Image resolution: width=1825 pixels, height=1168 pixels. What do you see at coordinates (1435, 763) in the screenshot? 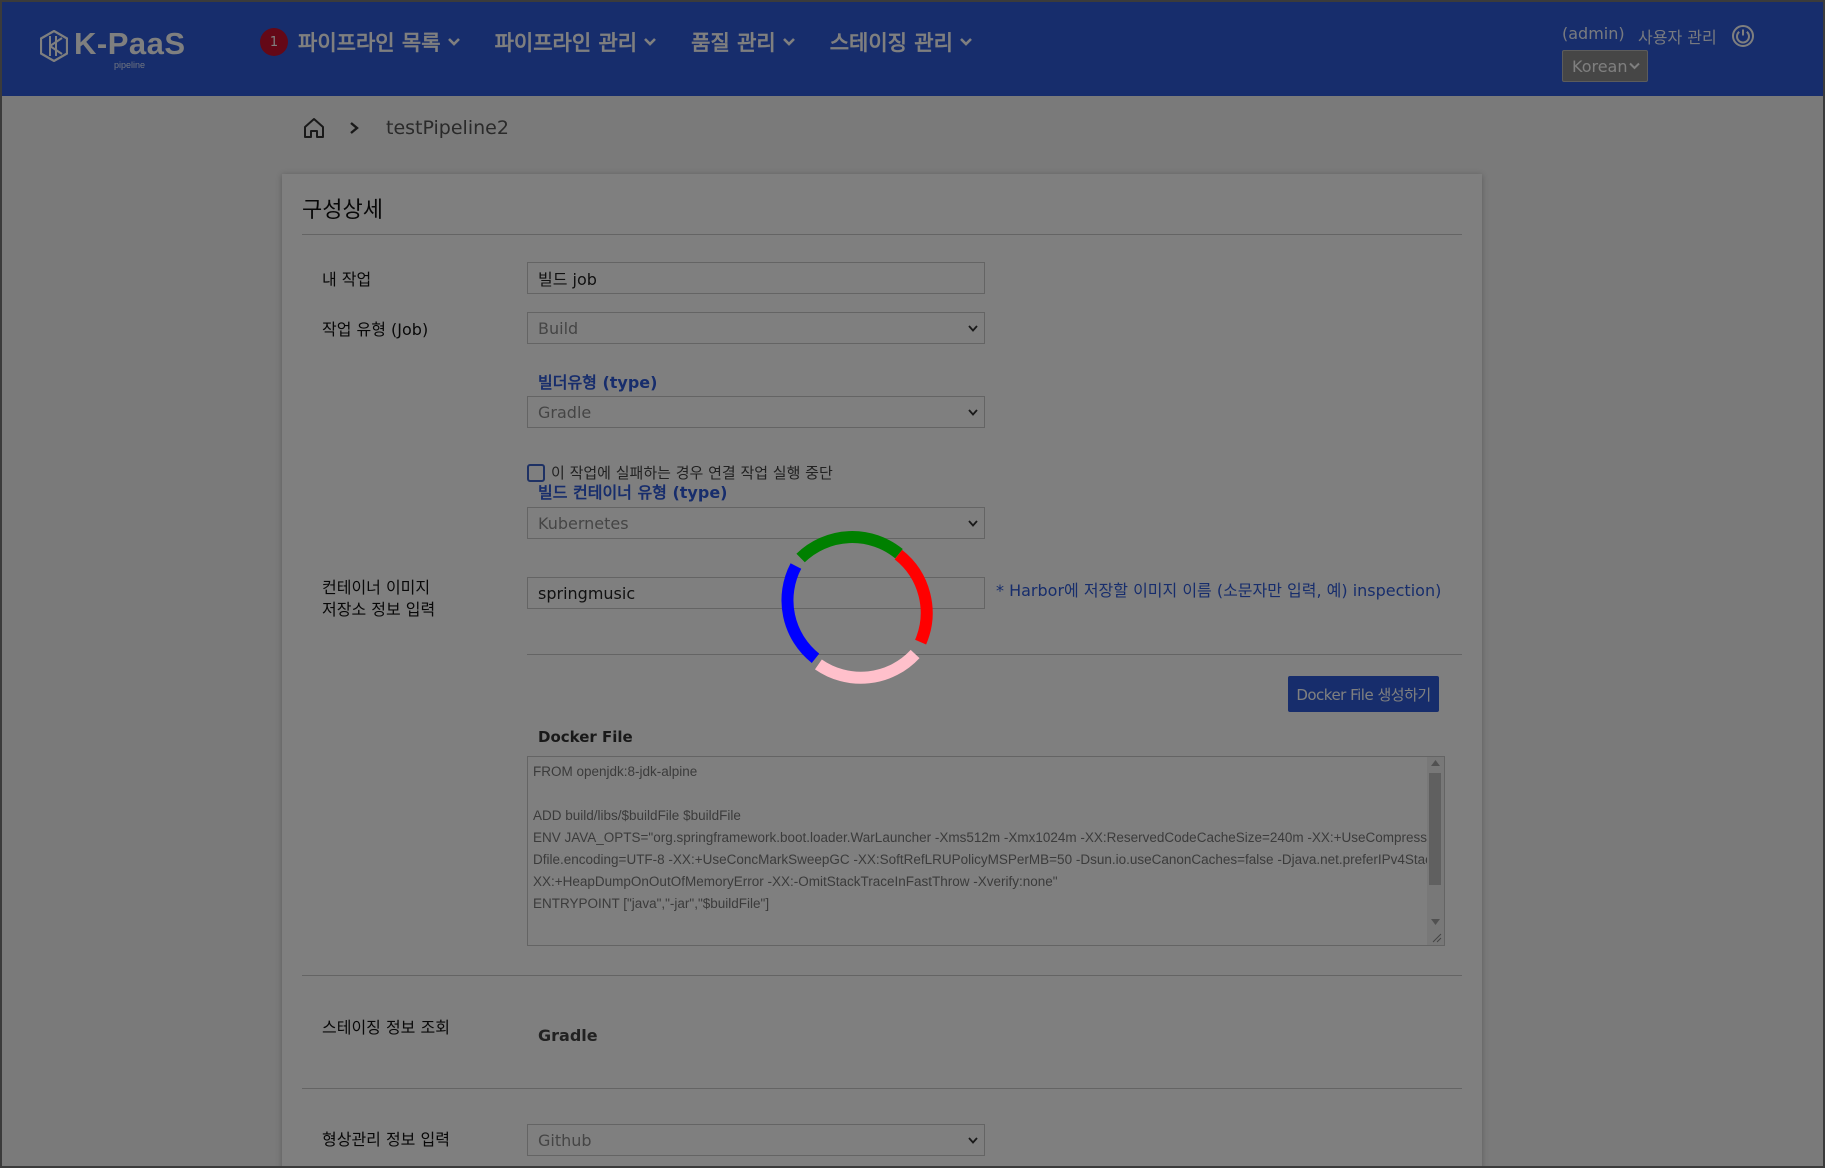
I see `scroll-up-icon` at bounding box center [1435, 763].